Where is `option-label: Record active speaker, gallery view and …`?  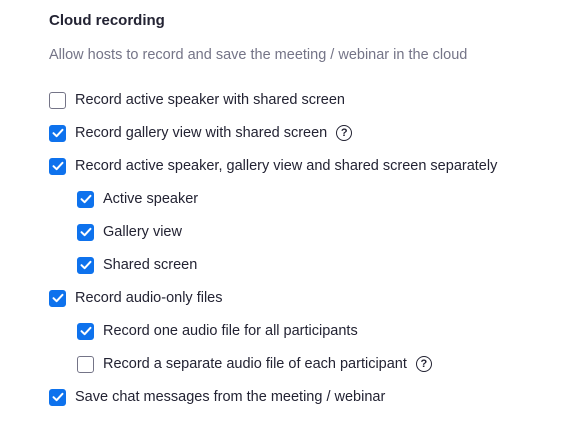 option-label: Record active speaker, gallery view and … is located at coordinates (286, 166).